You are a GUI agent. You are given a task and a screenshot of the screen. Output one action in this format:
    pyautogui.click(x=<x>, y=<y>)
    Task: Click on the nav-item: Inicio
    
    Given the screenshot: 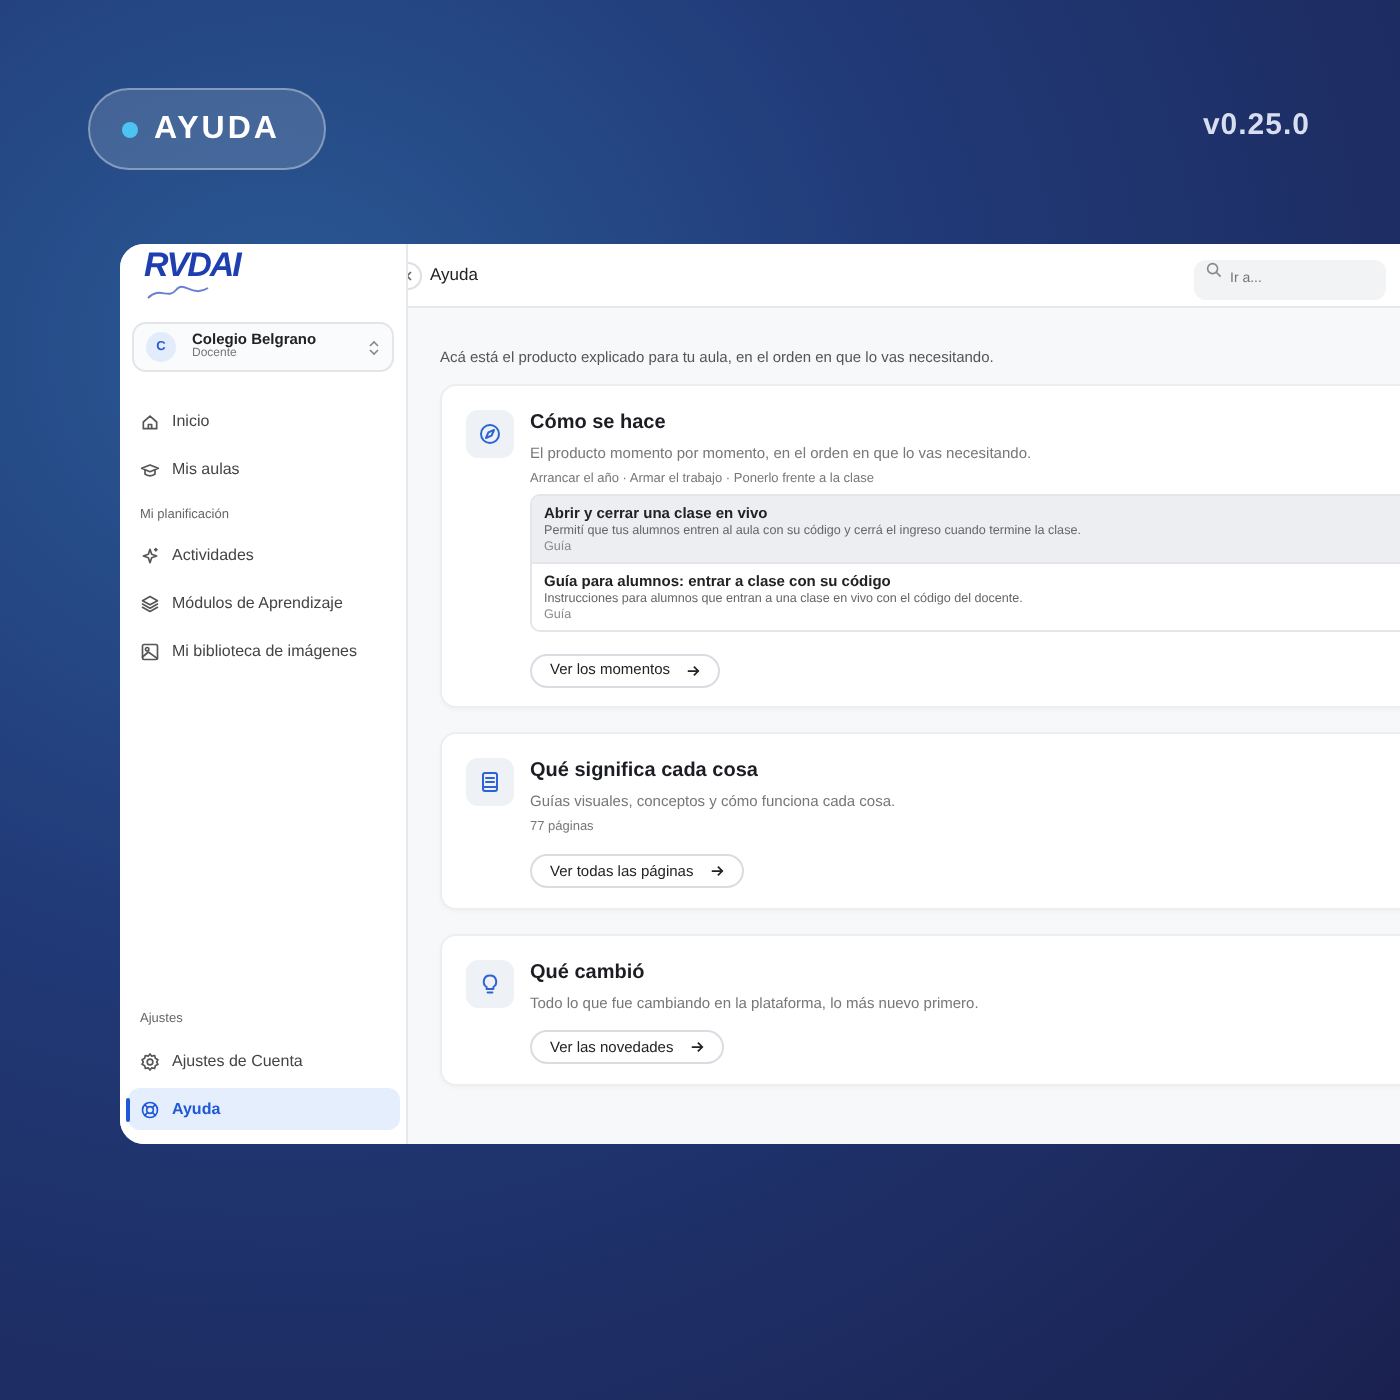 What is the action you would take?
    pyautogui.click(x=264, y=421)
    